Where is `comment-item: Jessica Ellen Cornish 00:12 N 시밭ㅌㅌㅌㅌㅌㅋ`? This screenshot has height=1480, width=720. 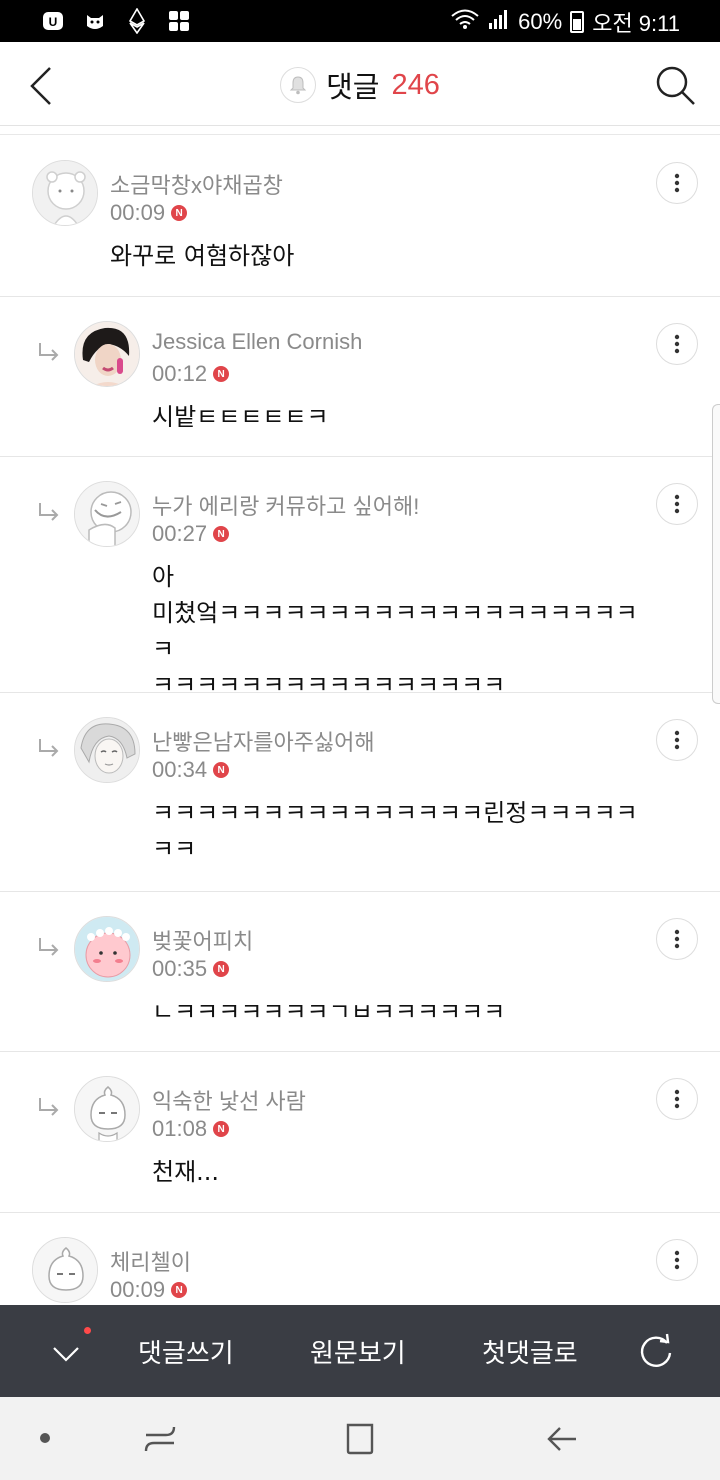 comment-item: Jessica Ellen Cornish 00:12 N 시밭ㅌㅌㅌㅌㅌㅋ is located at coordinates (360, 377).